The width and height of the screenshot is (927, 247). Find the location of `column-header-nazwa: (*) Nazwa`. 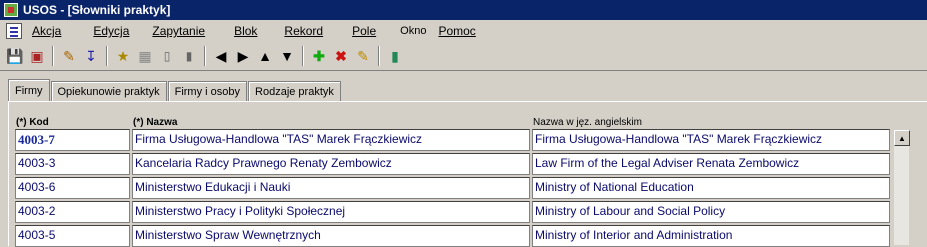

column-header-nazwa: (*) Nazwa is located at coordinates (155, 122).